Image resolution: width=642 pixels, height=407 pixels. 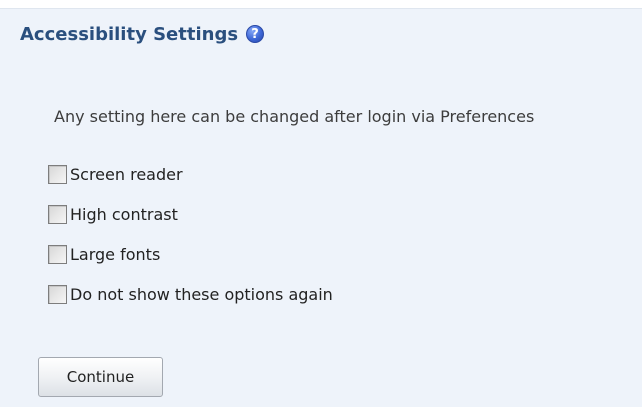 I want to click on screen-reader-checkbox, so click(x=57, y=174).